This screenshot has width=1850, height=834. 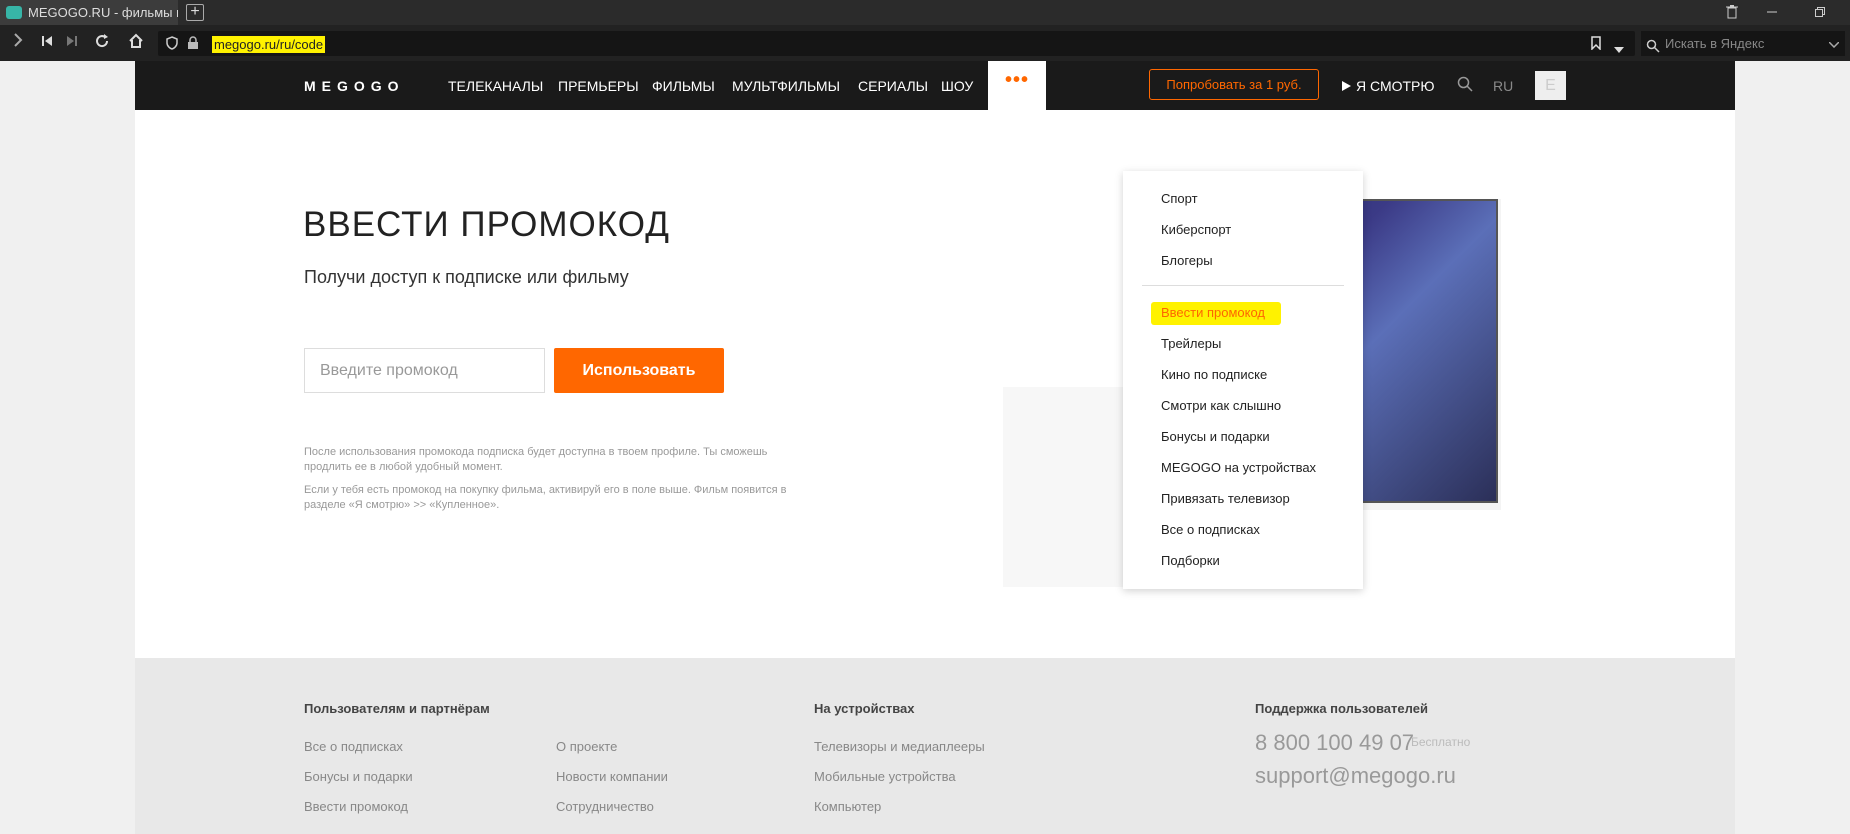 I want to click on skip-back-icon, so click(x=47, y=43).